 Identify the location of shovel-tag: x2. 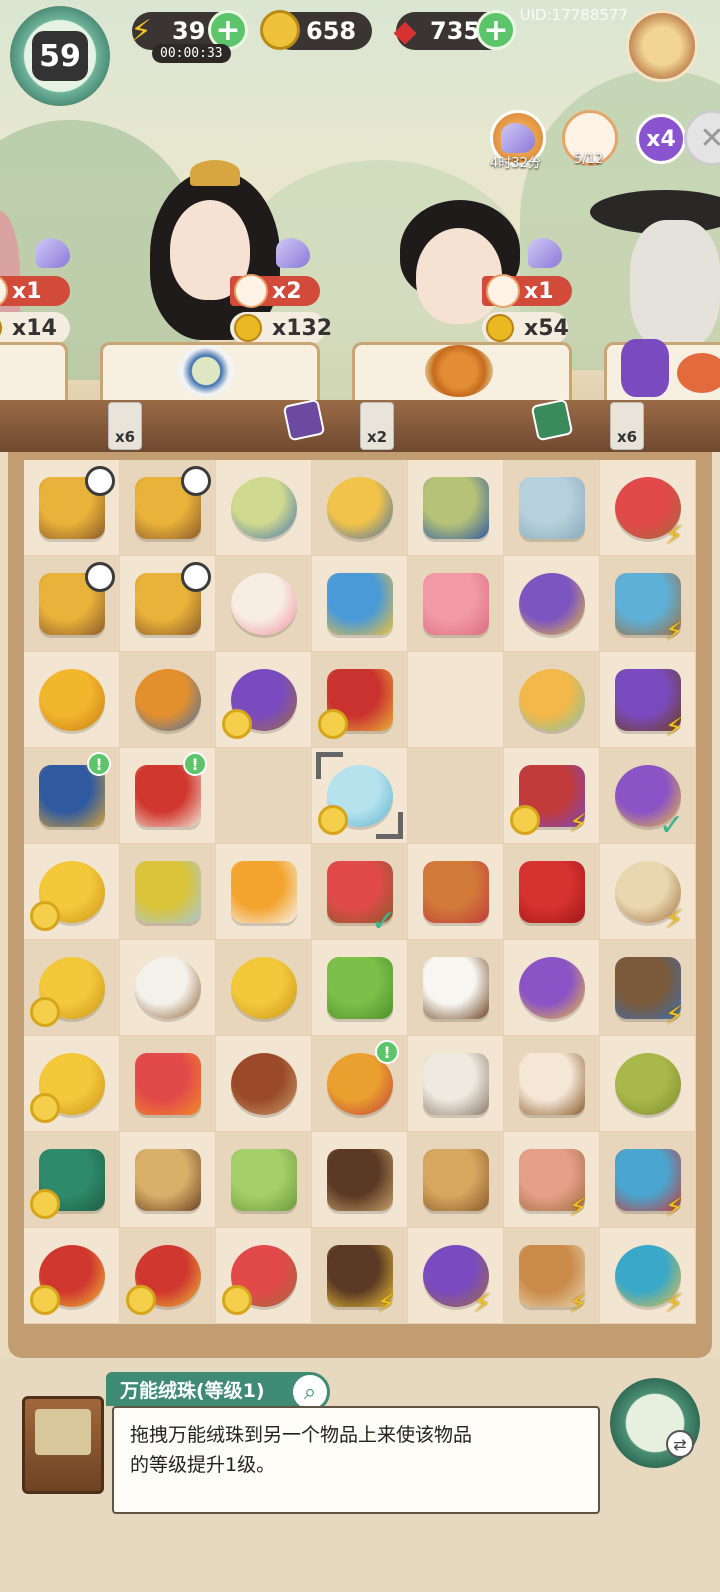
(377, 426).